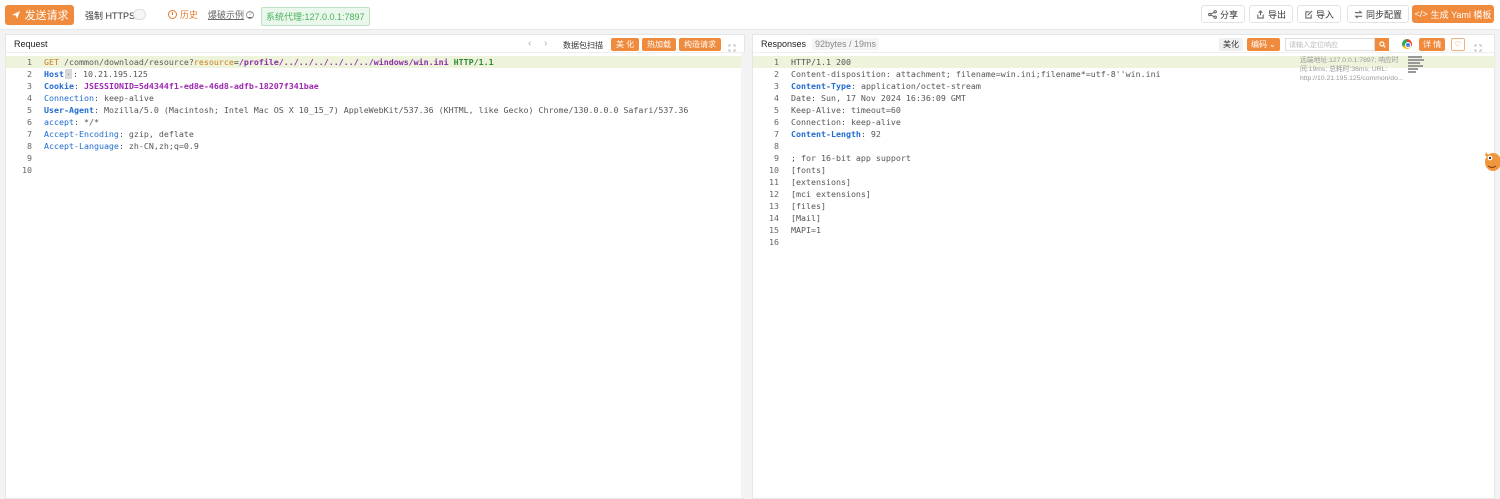 The image size is (1500, 499). I want to click on response-line: 13 [files], so click(1124, 206).